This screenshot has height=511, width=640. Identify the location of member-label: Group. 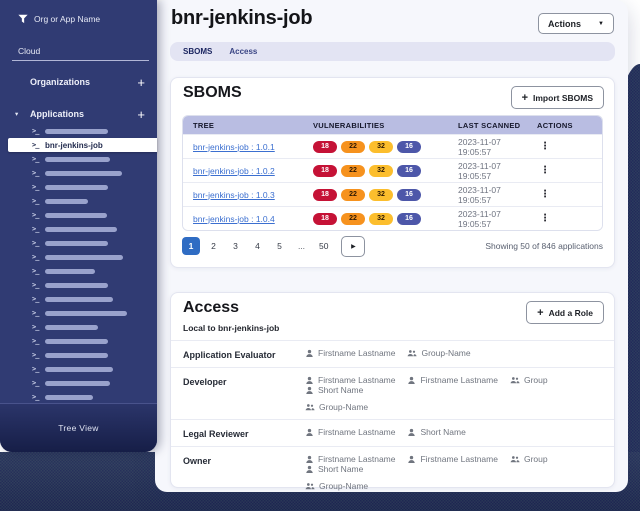
(535, 380).